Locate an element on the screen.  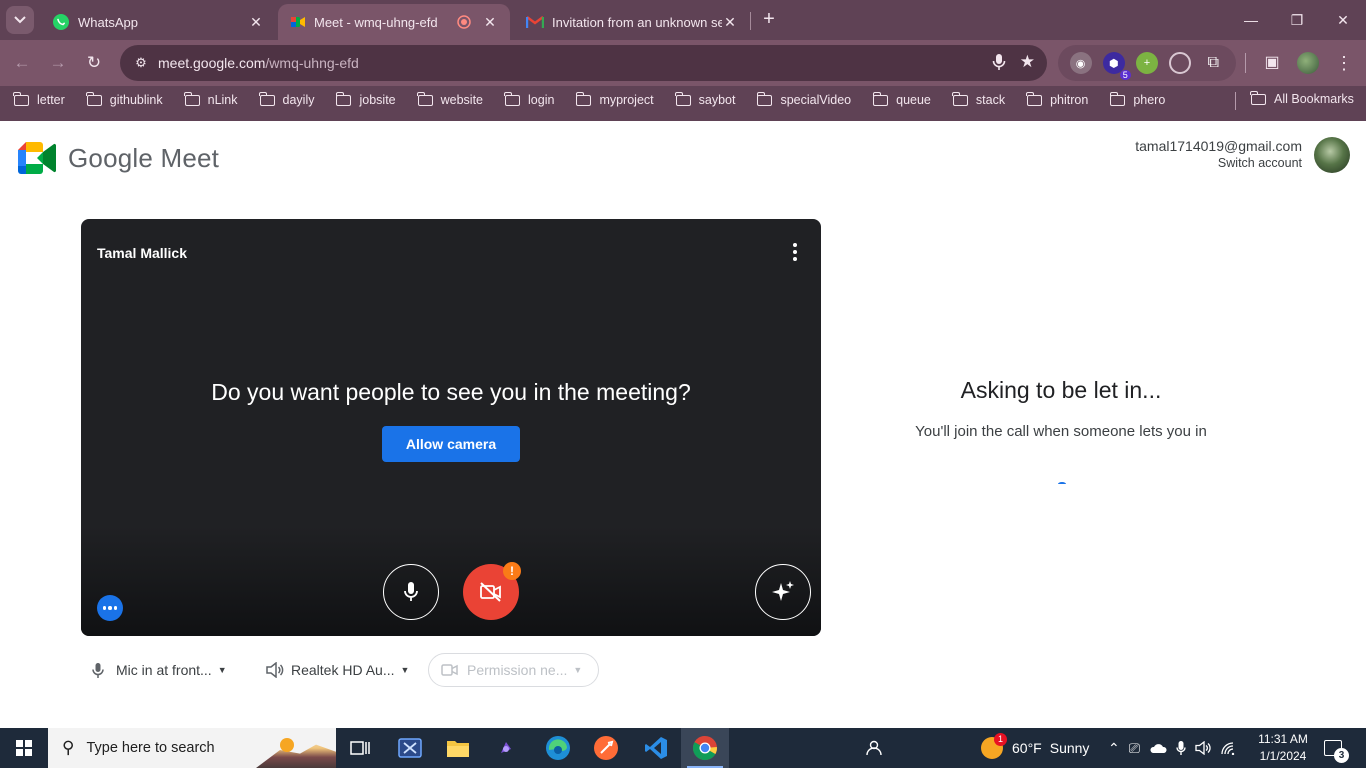
microphone-icon is located at coordinates (999, 62).